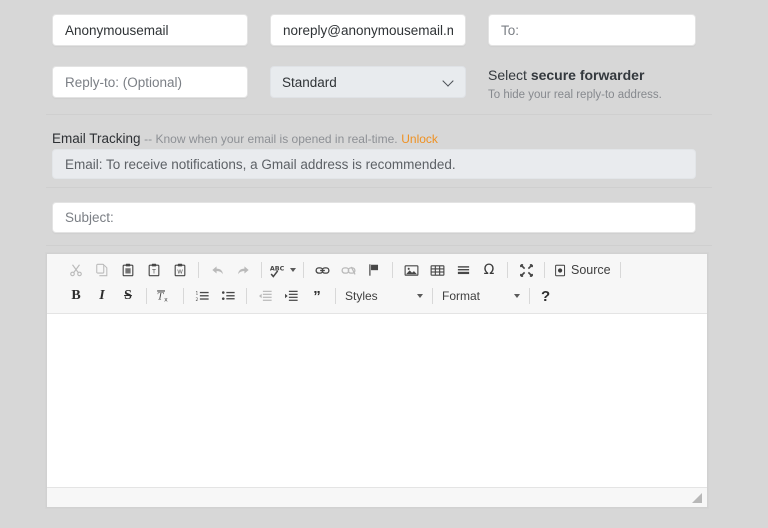  What do you see at coordinates (374, 270) in the screenshot?
I see `anchor-flag-icon` at bounding box center [374, 270].